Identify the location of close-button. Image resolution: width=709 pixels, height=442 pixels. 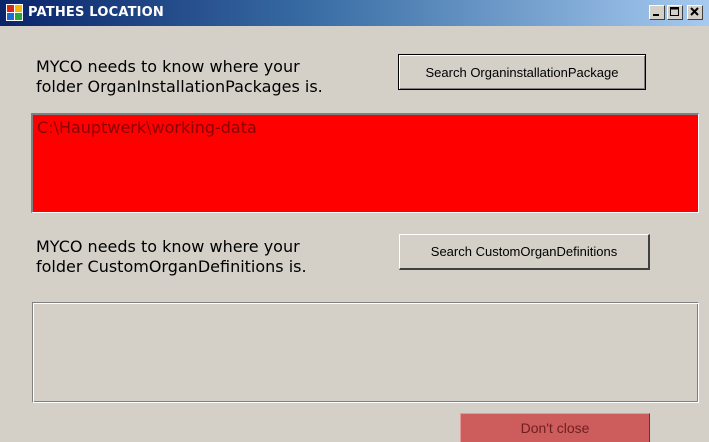
(695, 12).